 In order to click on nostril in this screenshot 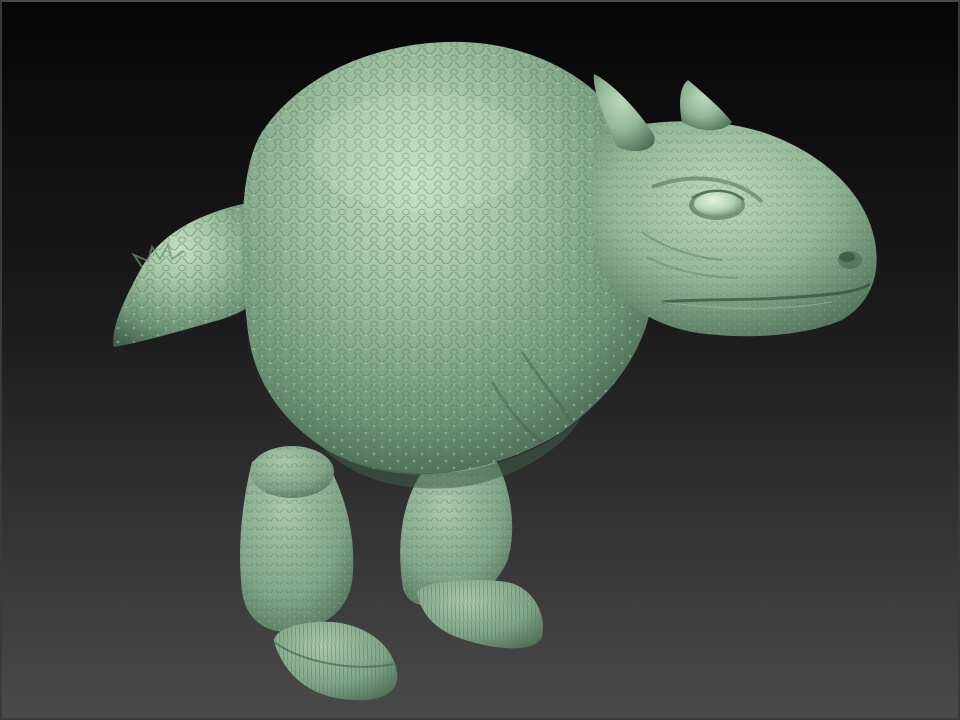, I will do `click(850, 260)`.